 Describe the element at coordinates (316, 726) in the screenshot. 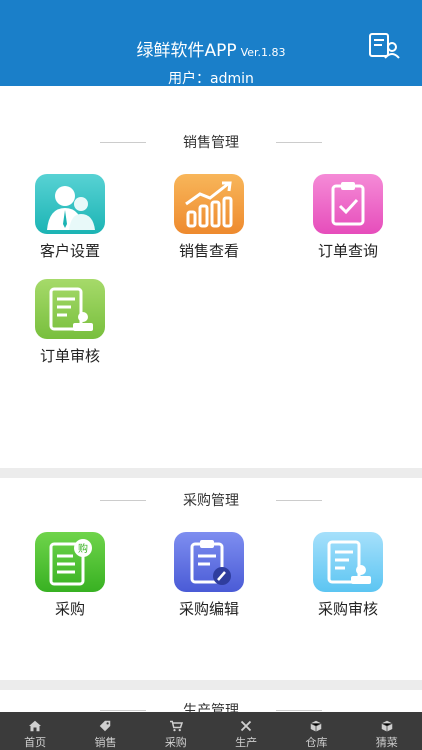

I see `box-icon` at that location.